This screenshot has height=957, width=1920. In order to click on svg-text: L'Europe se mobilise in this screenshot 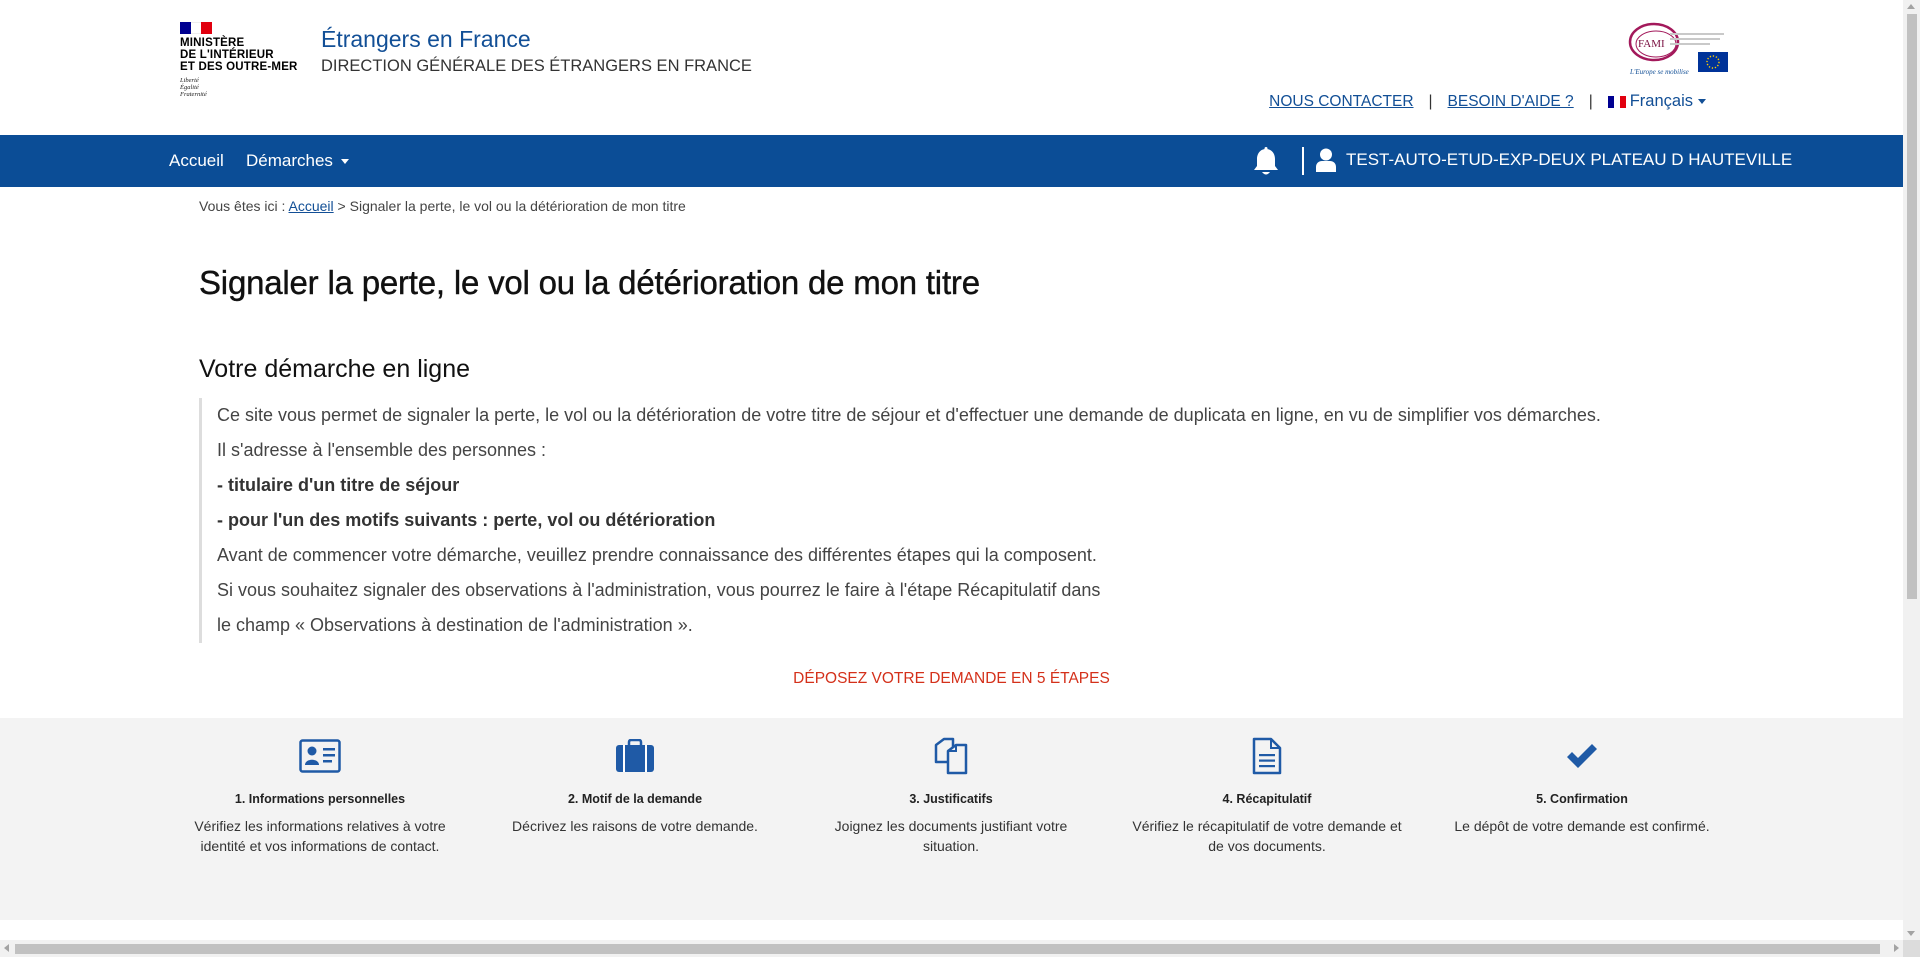, I will do `click(1659, 72)`.